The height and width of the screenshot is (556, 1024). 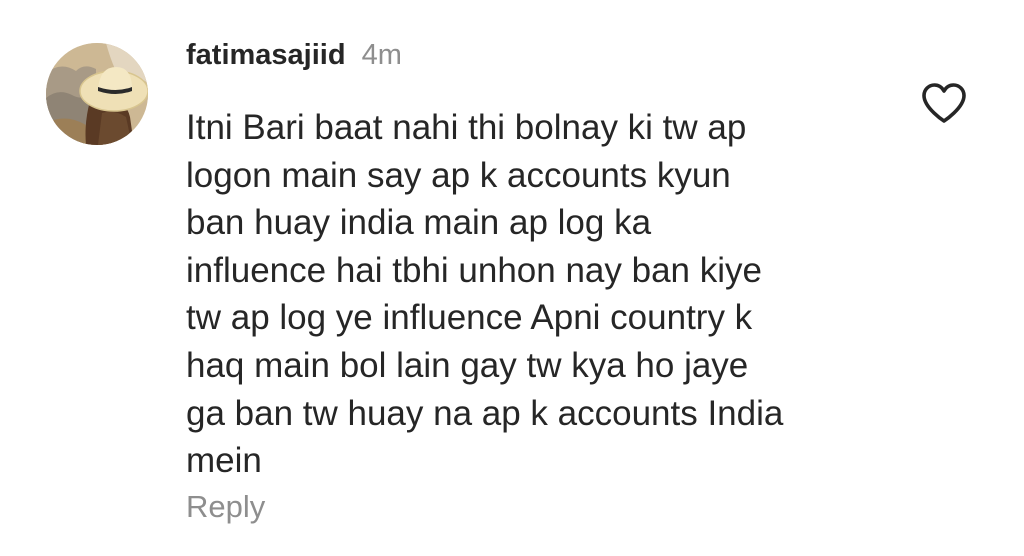 I want to click on comment-text-line: ban huay india main ap log ka, so click(x=419, y=223).